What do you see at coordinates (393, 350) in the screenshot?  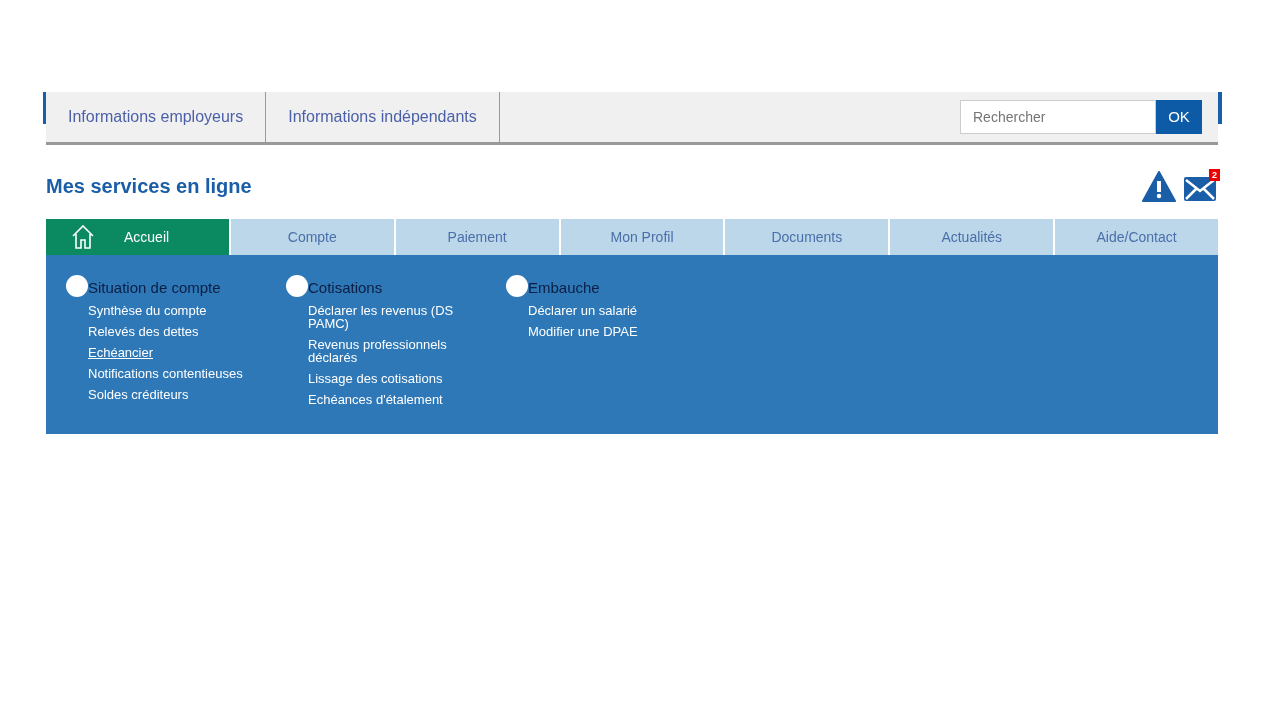 I see `menu-link: Revenus professionnels déclarés` at bounding box center [393, 350].